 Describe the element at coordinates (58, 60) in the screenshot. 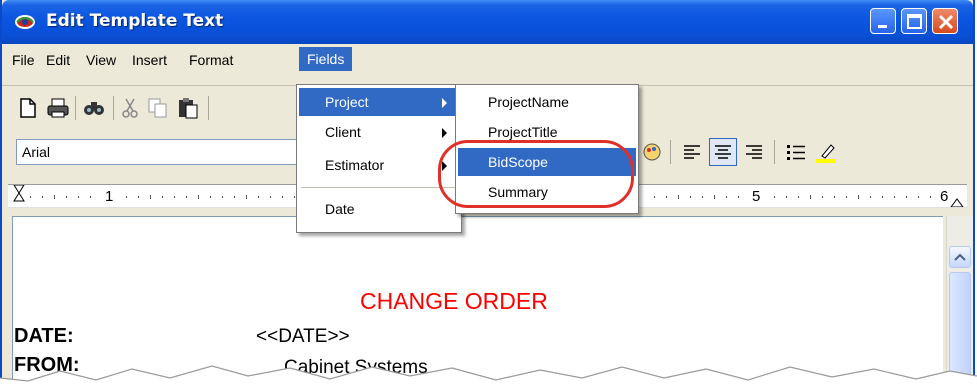

I see `menu-edit: Edit` at that location.